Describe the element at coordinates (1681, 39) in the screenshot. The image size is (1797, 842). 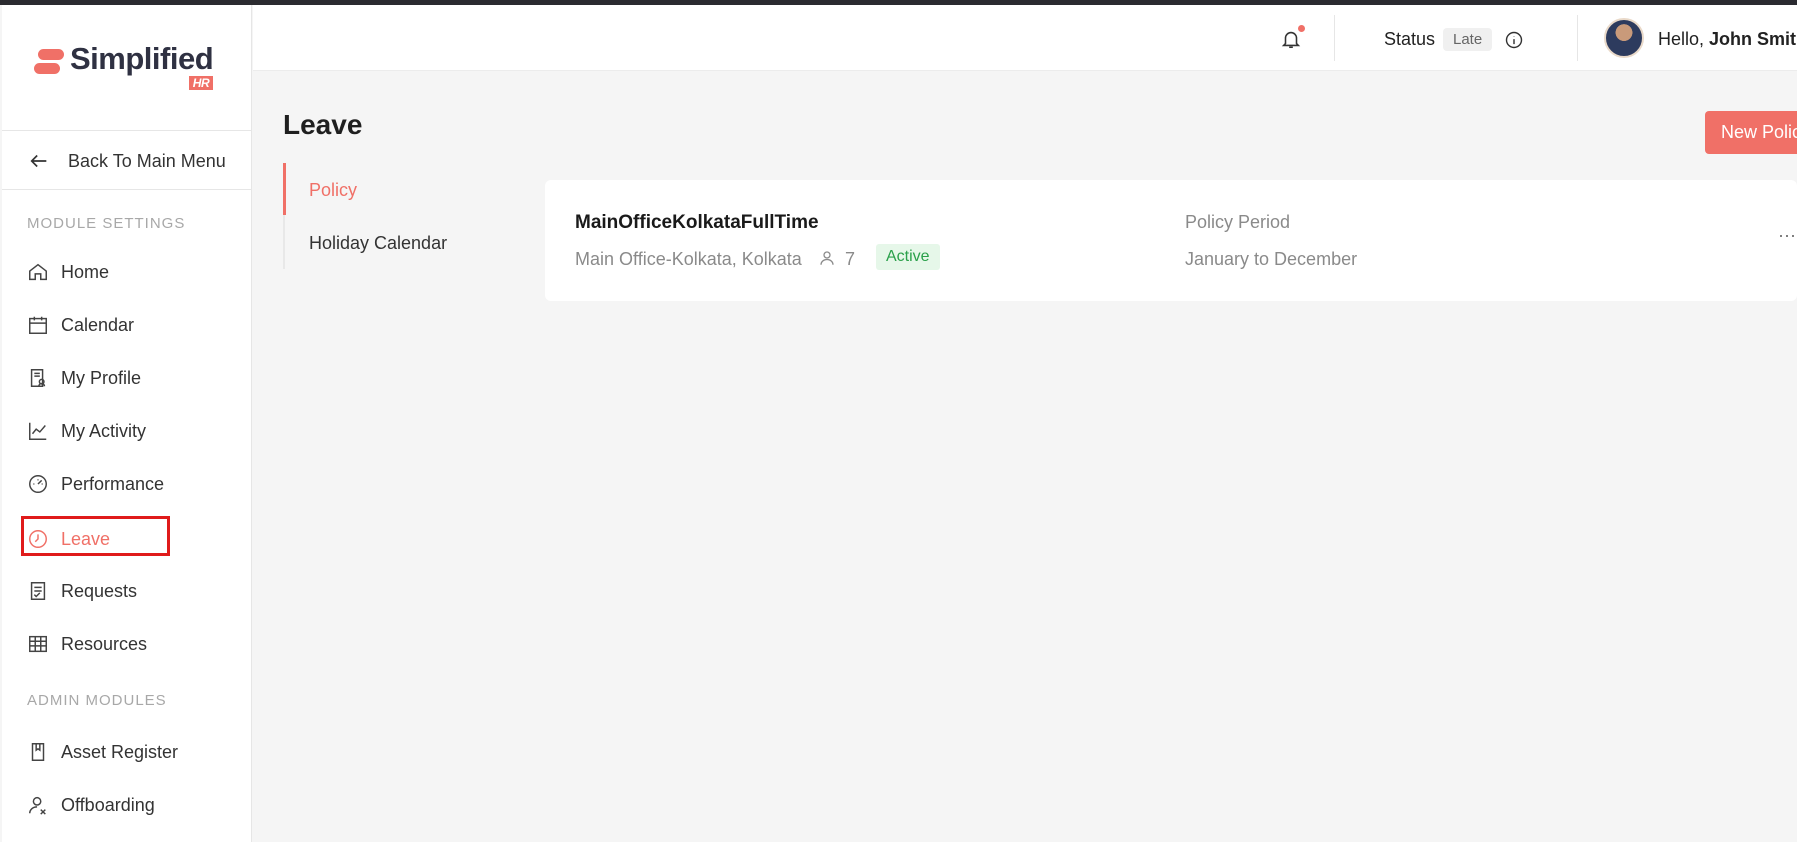
I see `greeting-text: Hello,` at that location.